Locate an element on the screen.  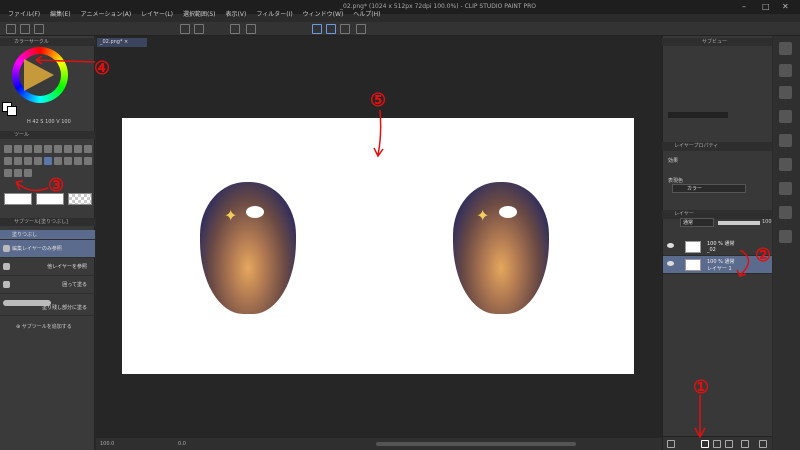
sub-color-swatch is located at coordinates (12, 111).